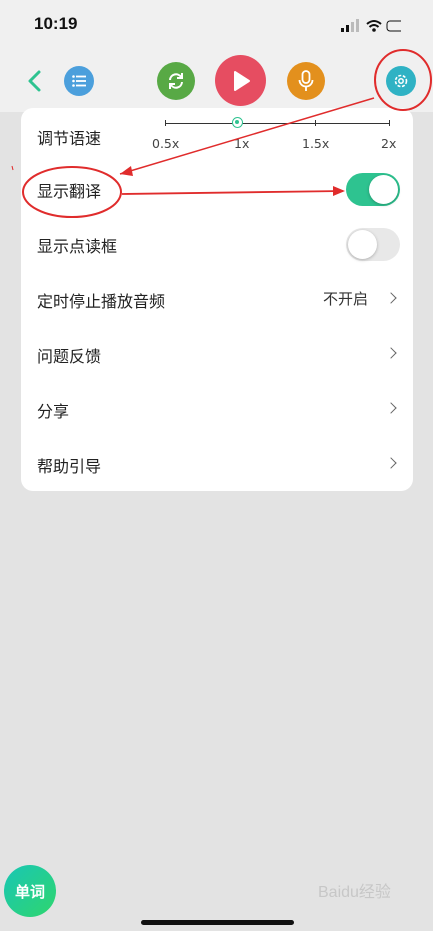 The image size is (433, 931). Describe the element at coordinates (354, 892) in the screenshot. I see `watermark: Baidu经验` at that location.